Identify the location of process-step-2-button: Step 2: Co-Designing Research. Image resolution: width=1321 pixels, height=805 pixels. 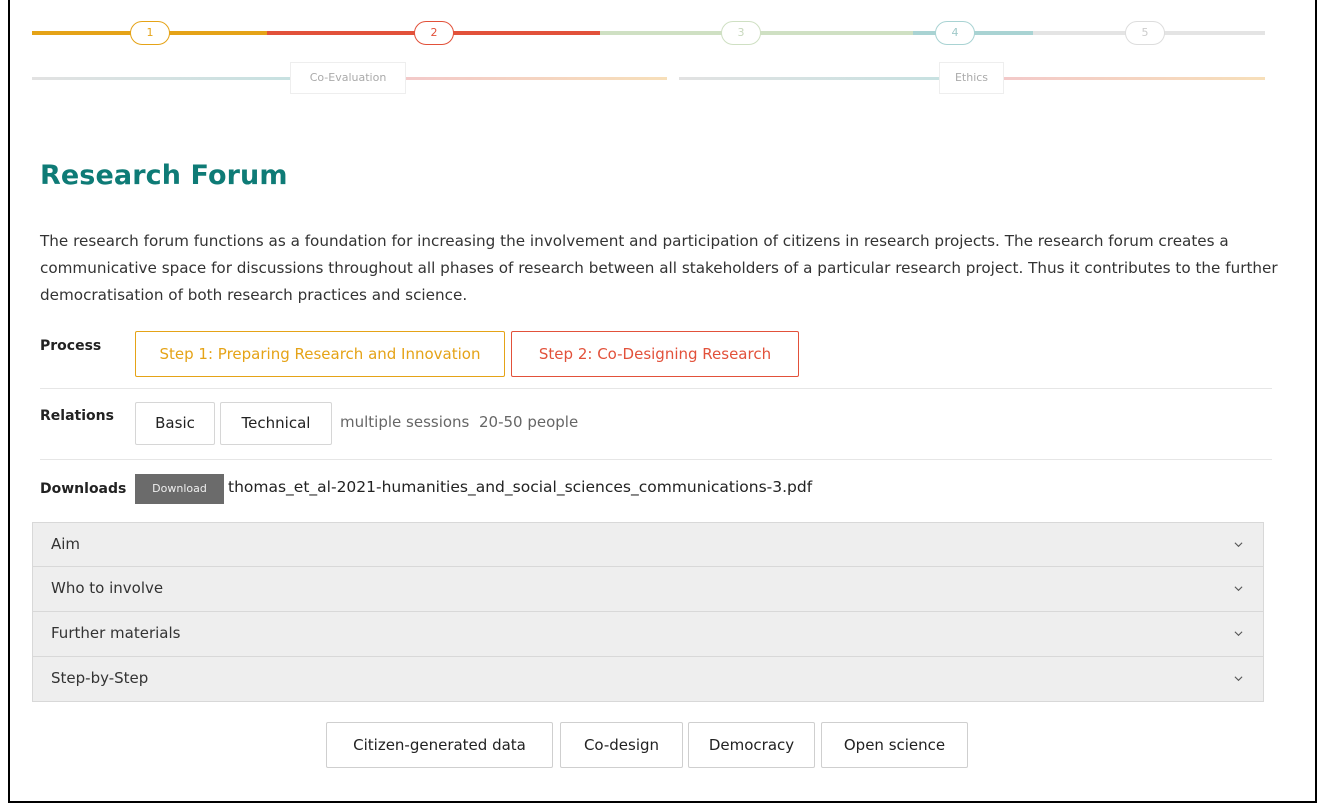
(655, 354).